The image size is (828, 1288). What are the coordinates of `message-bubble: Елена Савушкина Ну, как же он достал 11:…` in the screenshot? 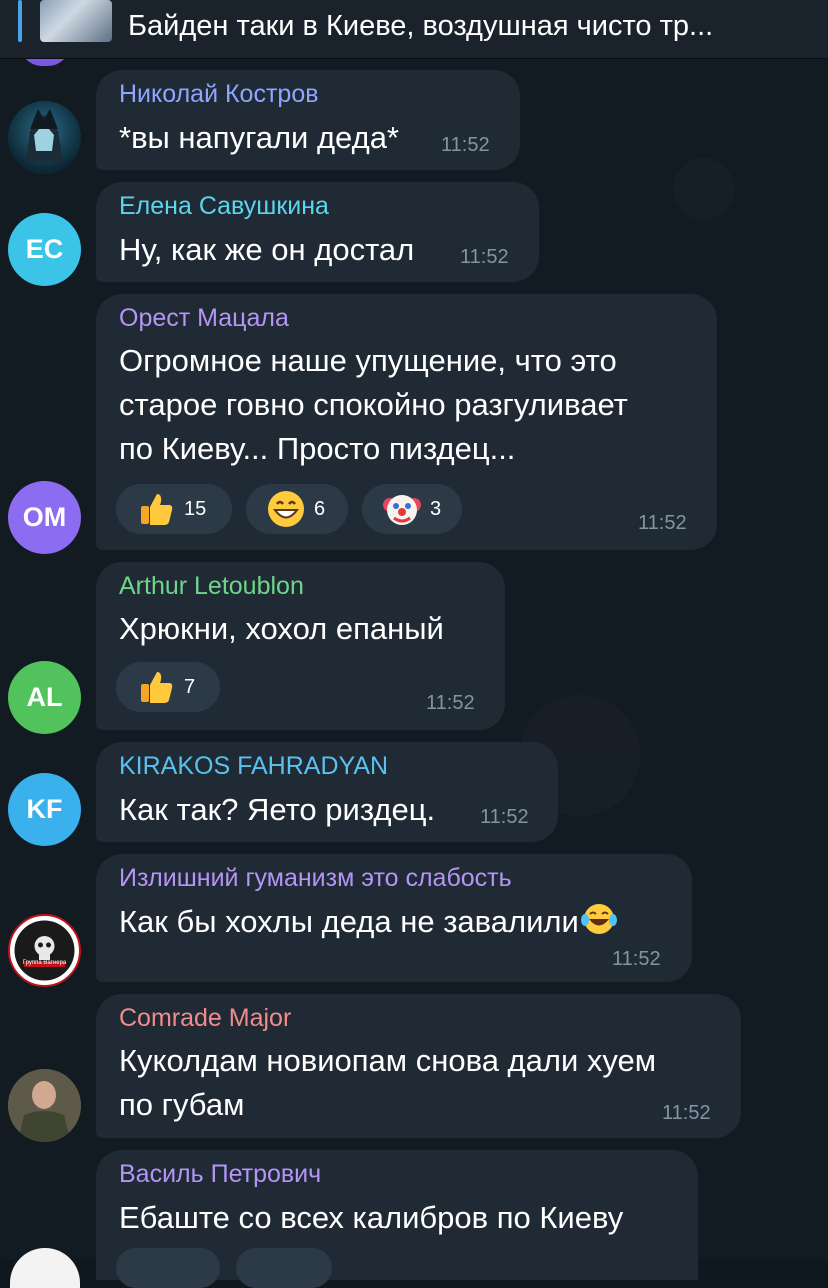 It's located at (317, 232).